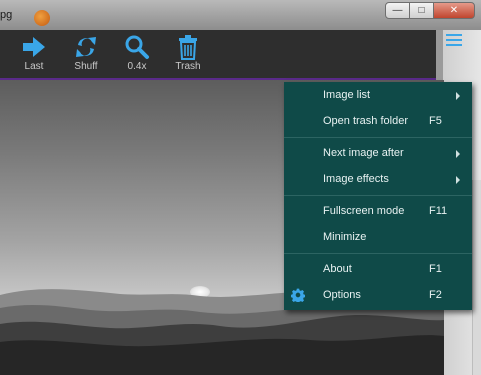 This screenshot has height=375, width=481. What do you see at coordinates (397, 10) in the screenshot?
I see `minimize-button: —` at bounding box center [397, 10].